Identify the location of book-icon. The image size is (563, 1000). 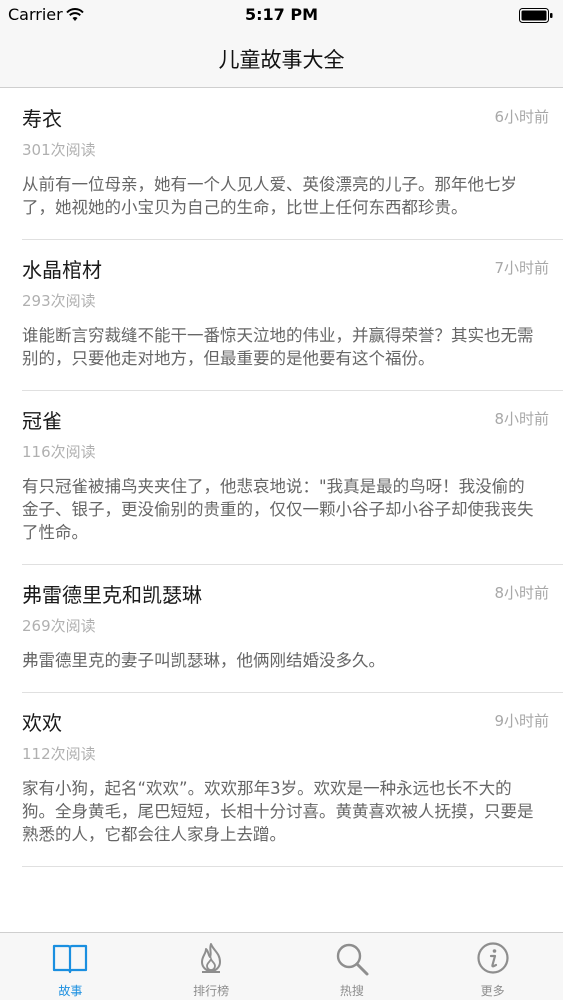
(70, 959).